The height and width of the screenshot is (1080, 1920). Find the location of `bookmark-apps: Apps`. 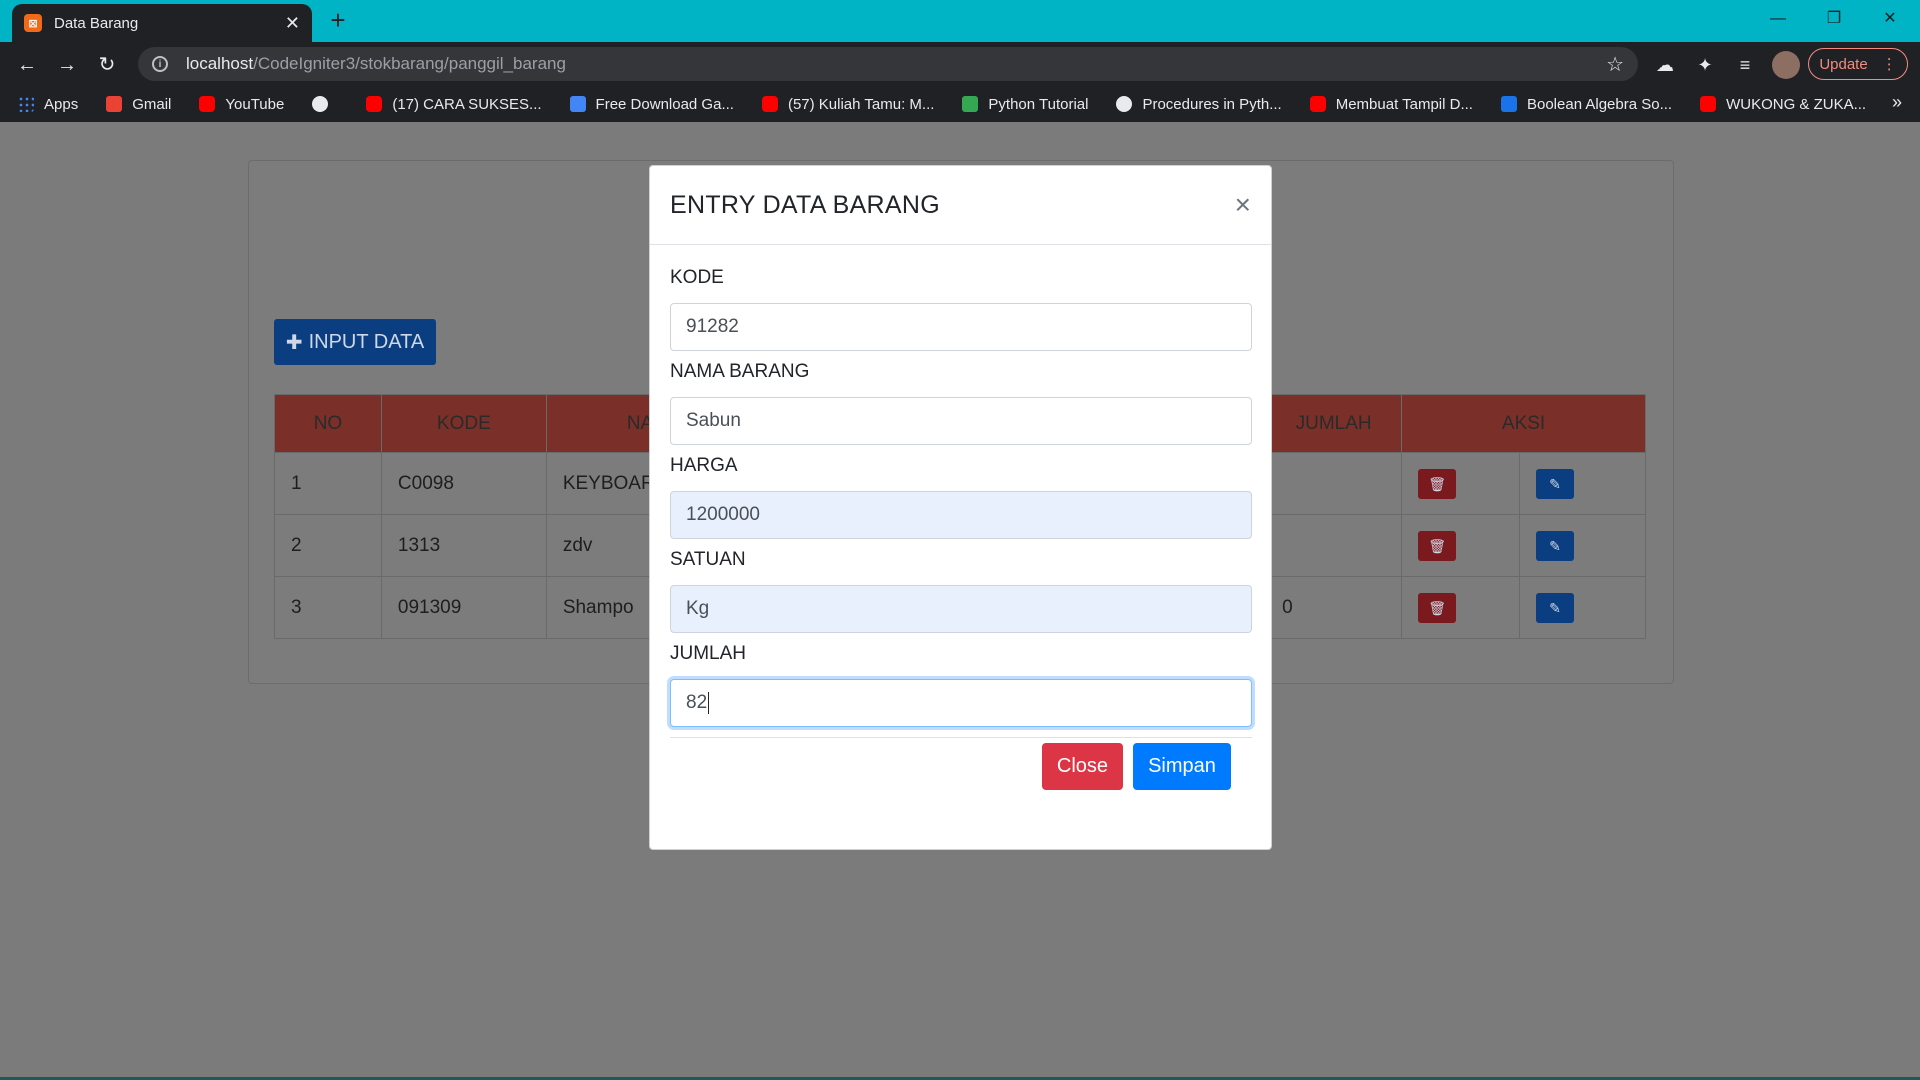

bookmark-apps: Apps is located at coordinates (48, 104).